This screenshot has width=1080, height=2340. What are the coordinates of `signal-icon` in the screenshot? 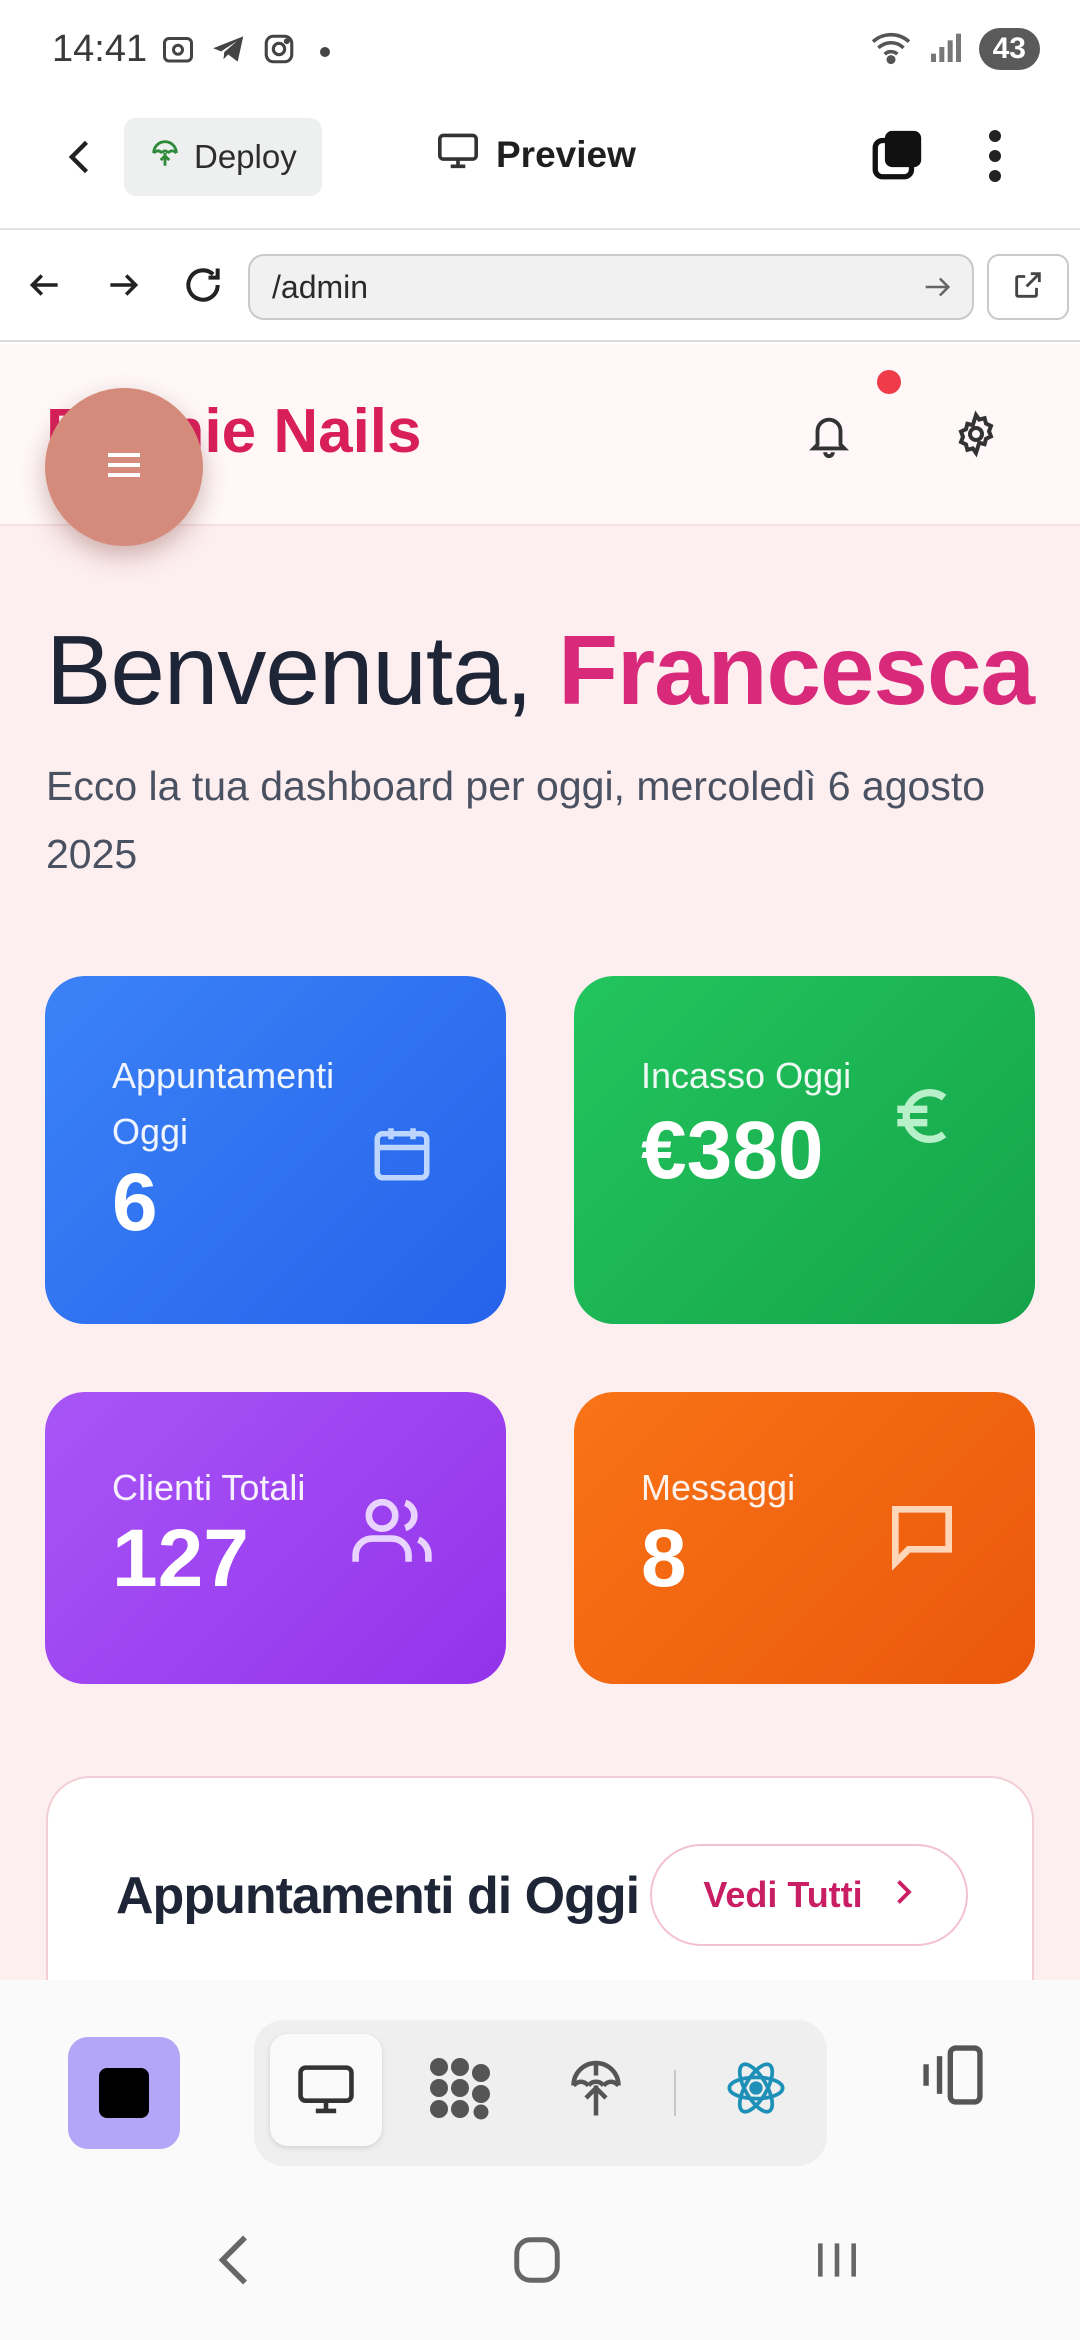 It's located at (946, 49).